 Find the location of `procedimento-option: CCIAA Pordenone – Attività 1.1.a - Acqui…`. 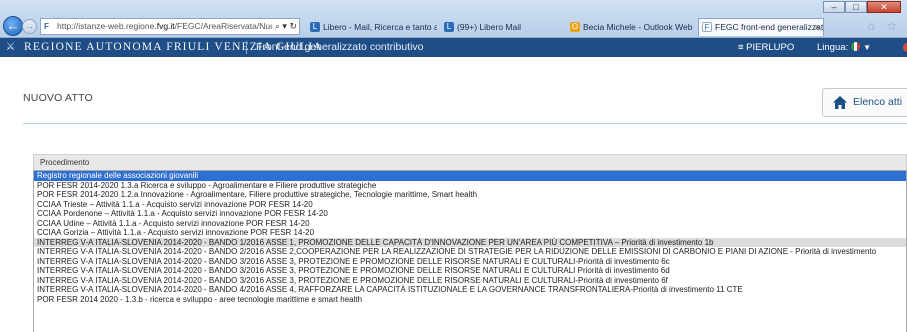

procedimento-option: CCIAA Pordenone – Attività 1.1.a - Acqui… is located at coordinates (470, 214).